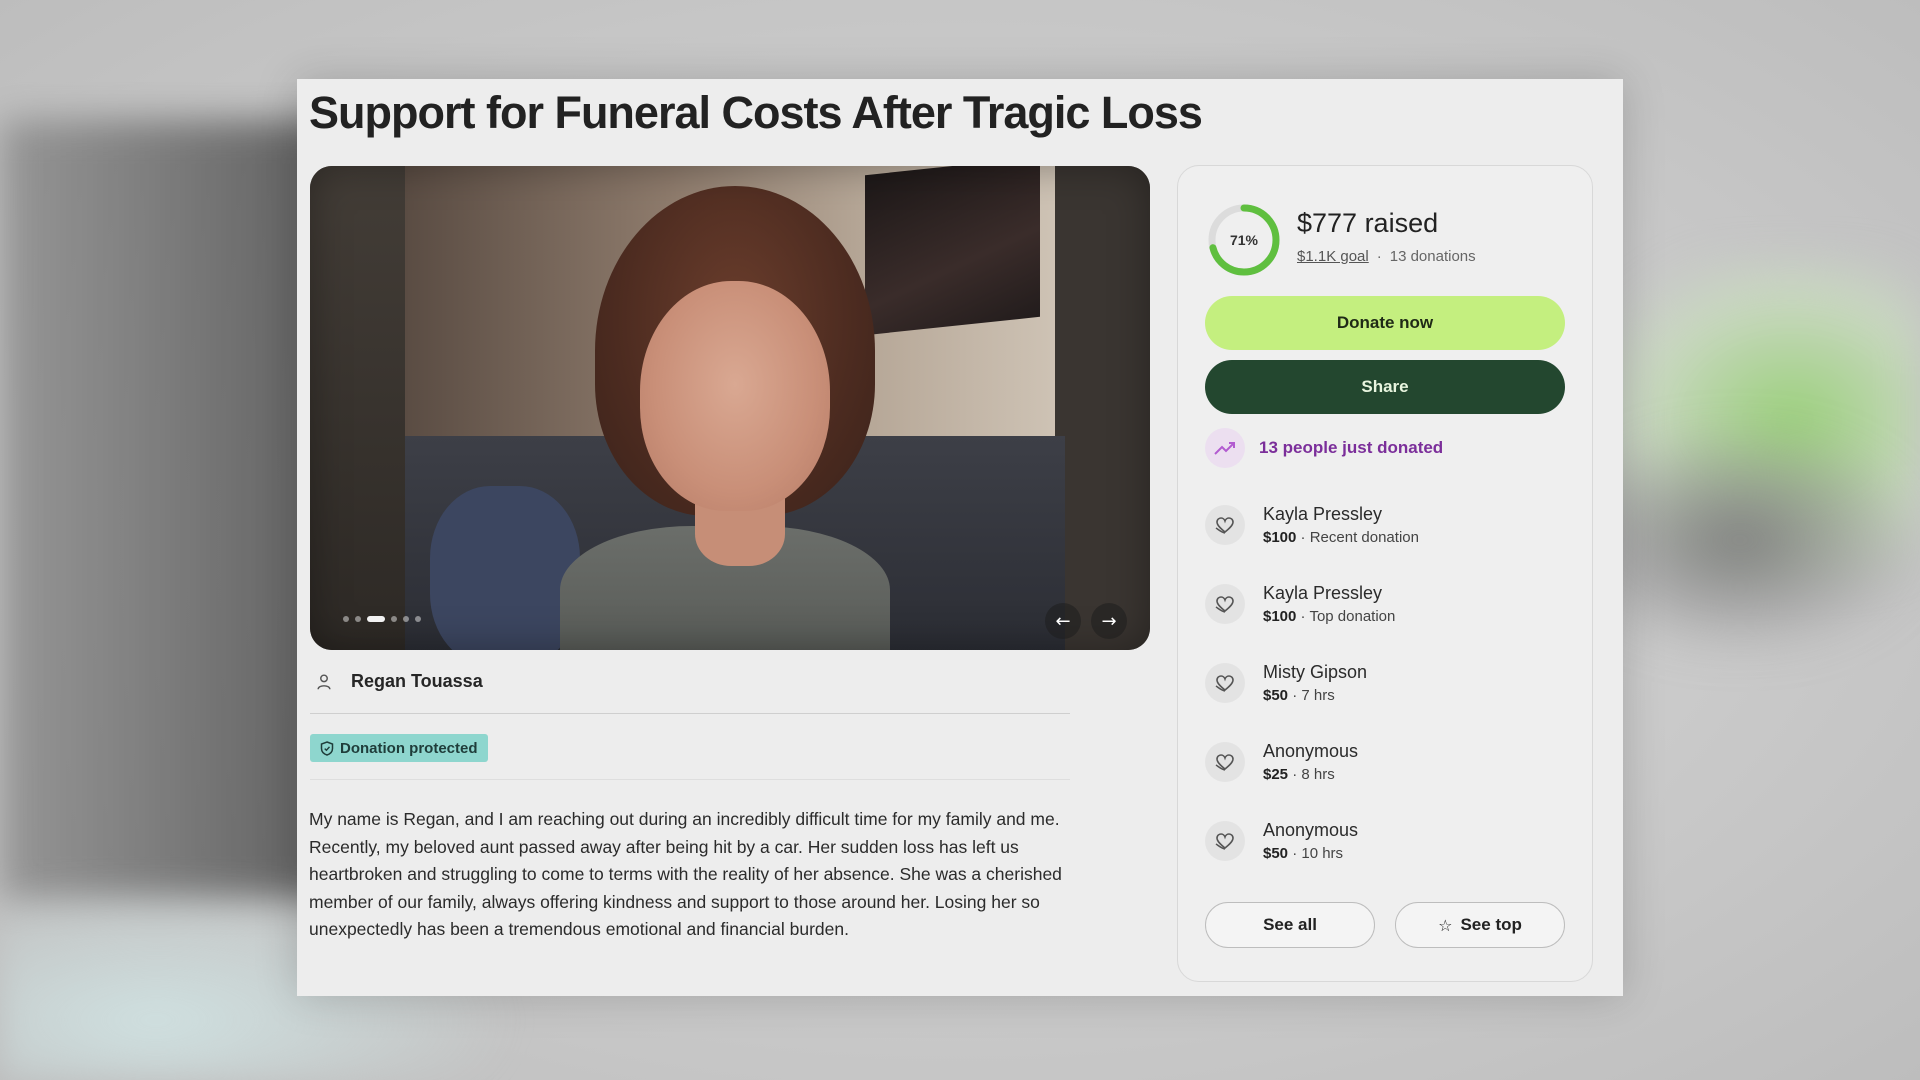 The width and height of the screenshot is (1920, 1080). I want to click on donation-protected-badge: Donation protected, so click(399, 748).